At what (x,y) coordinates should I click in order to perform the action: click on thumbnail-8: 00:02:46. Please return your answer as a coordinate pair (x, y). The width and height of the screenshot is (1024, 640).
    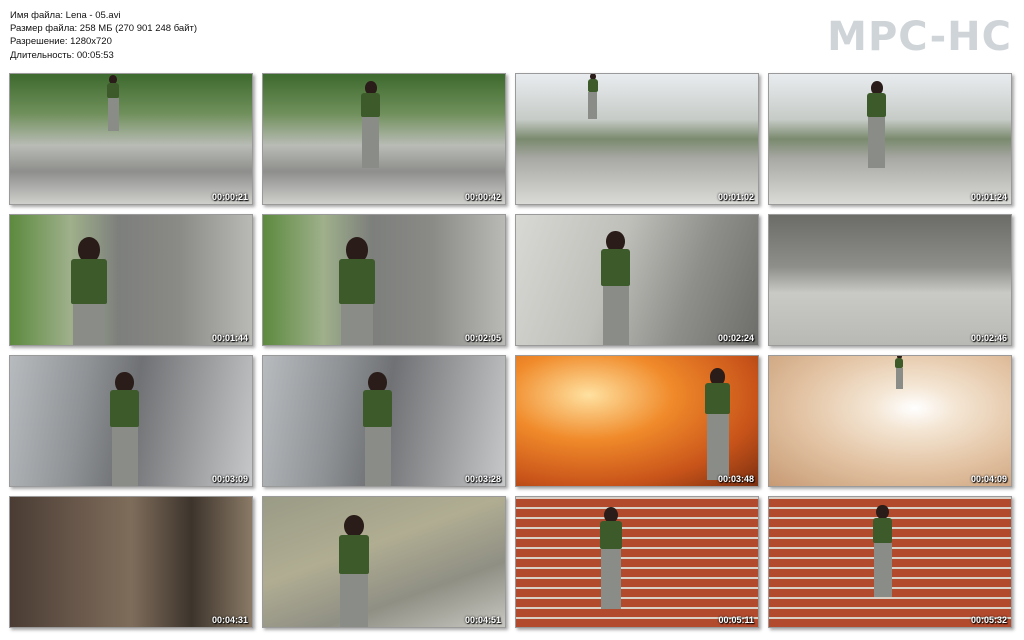
    Looking at the image, I should click on (890, 280).